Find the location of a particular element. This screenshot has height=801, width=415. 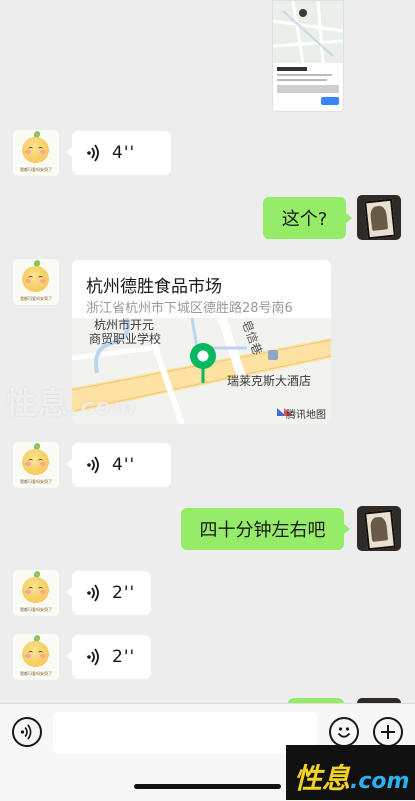

location-address: 浙江省杭州市下城区德胜路28号南6 is located at coordinates (189, 308).